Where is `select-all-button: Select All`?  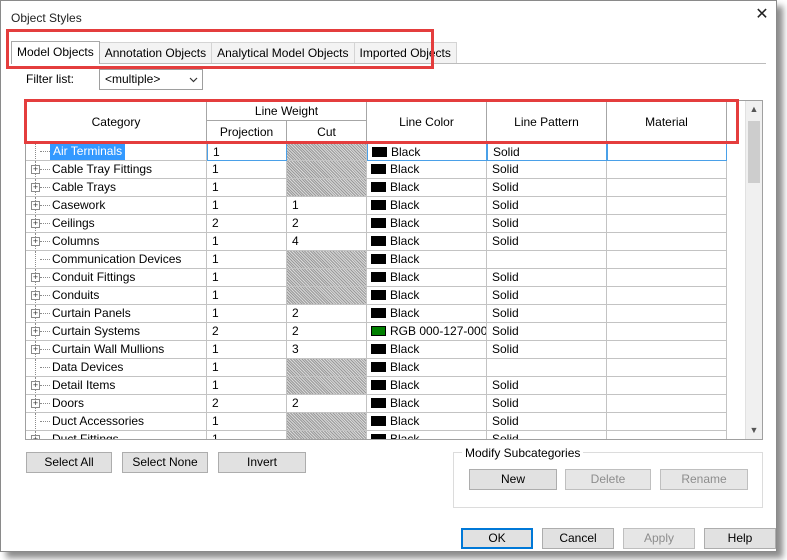
select-all-button: Select All is located at coordinates (69, 462).